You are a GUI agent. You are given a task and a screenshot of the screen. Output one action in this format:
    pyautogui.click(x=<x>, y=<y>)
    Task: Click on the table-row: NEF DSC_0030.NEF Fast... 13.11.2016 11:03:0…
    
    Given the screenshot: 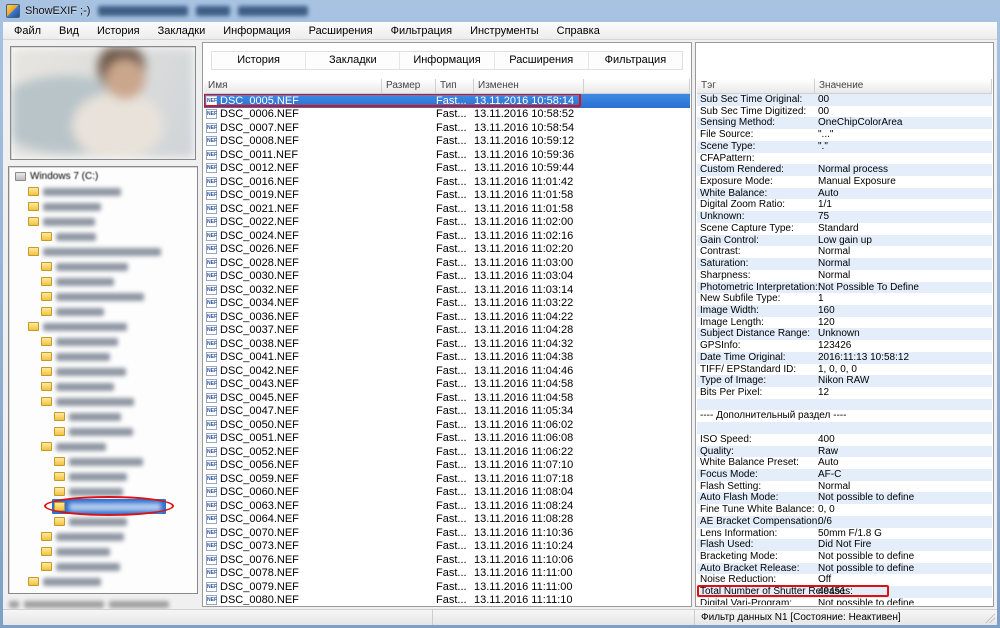 What is the action you would take?
    pyautogui.click(x=447, y=277)
    